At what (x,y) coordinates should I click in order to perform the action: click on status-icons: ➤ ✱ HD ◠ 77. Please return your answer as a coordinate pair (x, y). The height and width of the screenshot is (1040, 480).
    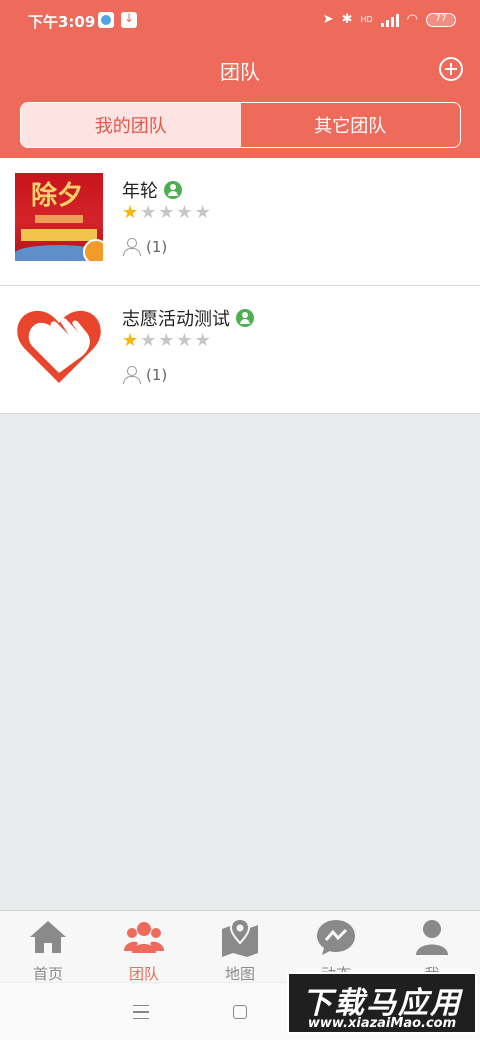
    Looking at the image, I should click on (389, 20).